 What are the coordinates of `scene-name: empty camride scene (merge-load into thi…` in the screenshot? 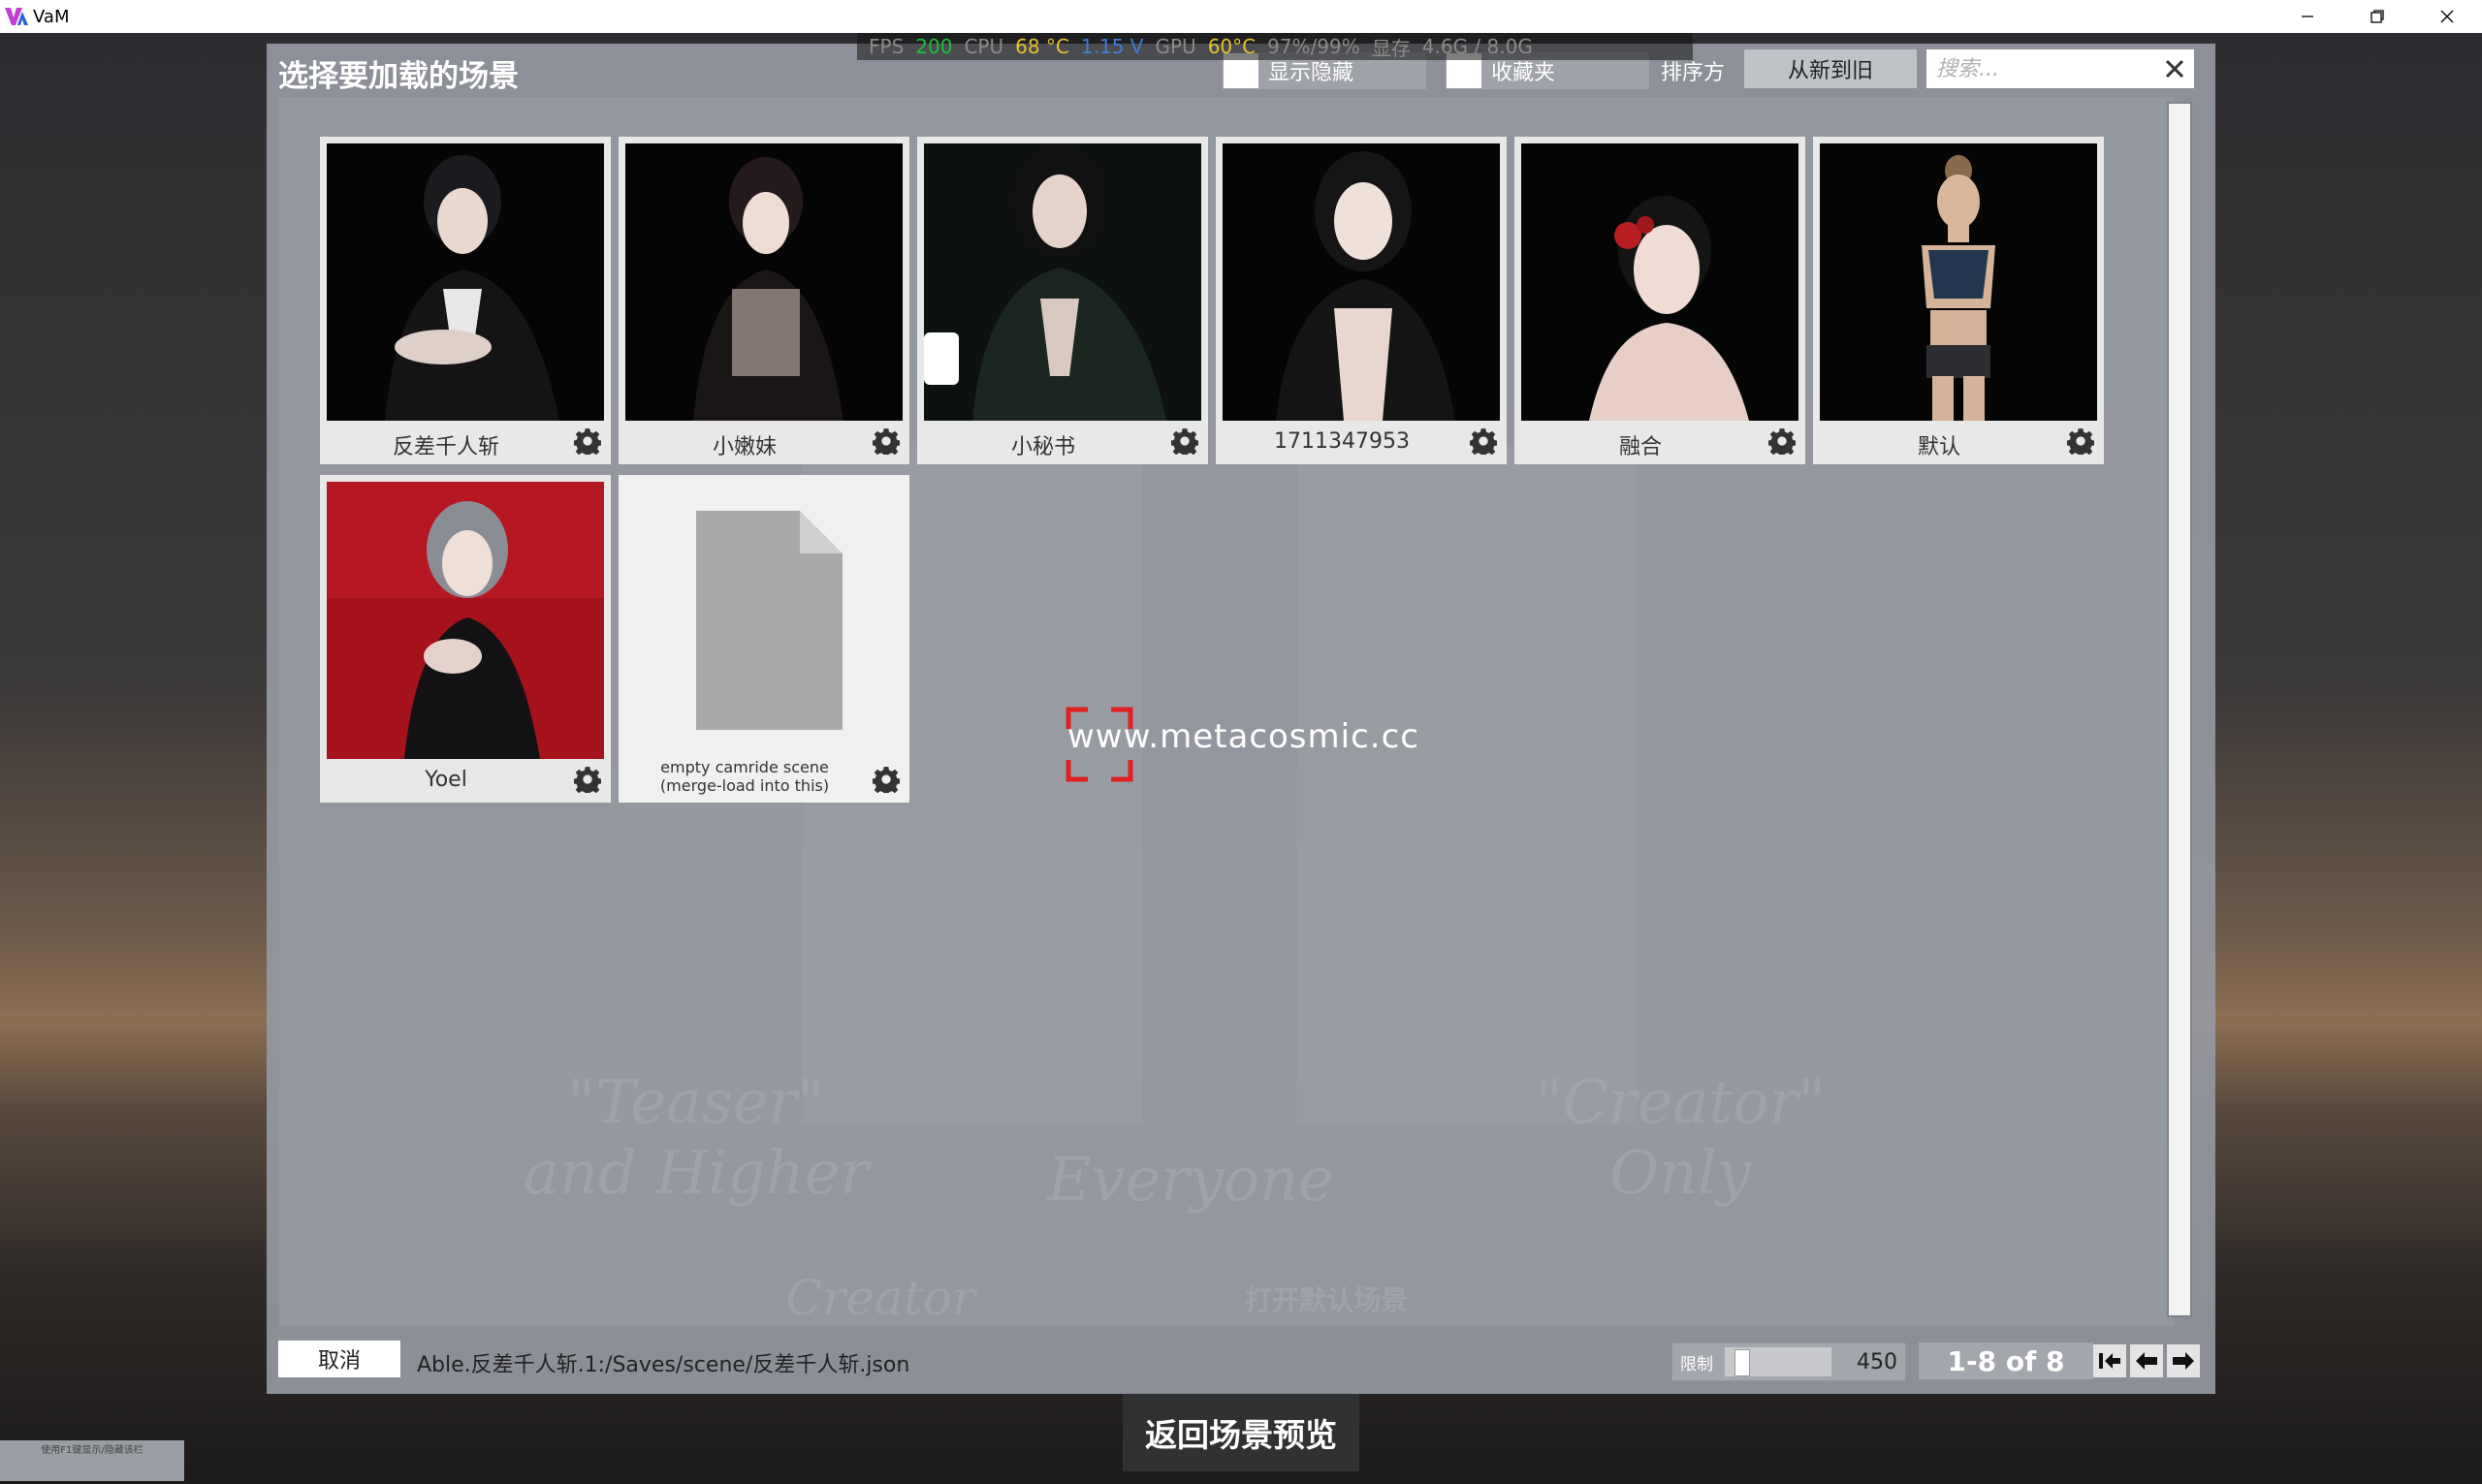 It's located at (745, 777).